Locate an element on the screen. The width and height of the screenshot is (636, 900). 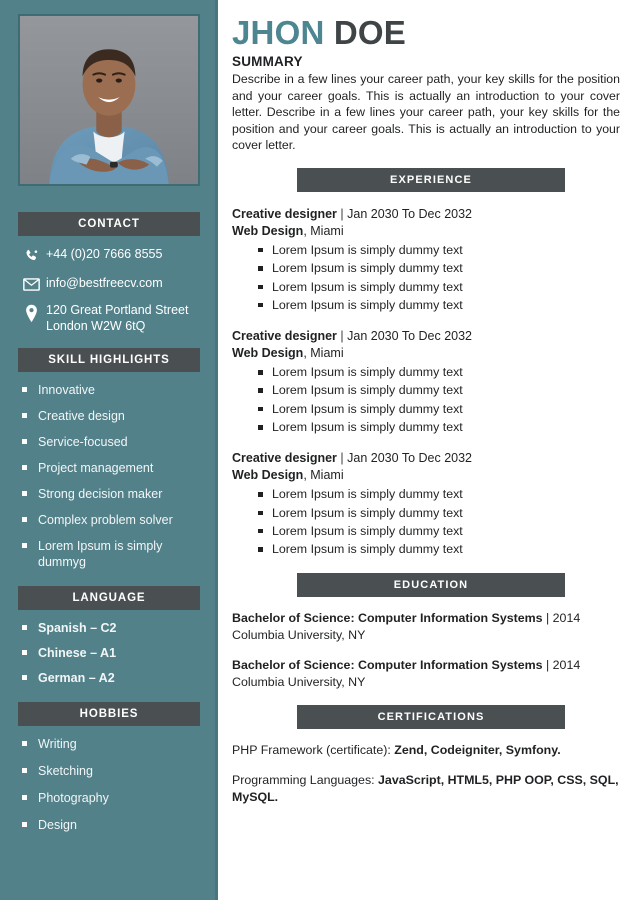
list-item: German – A2 is located at coordinates (115, 678).